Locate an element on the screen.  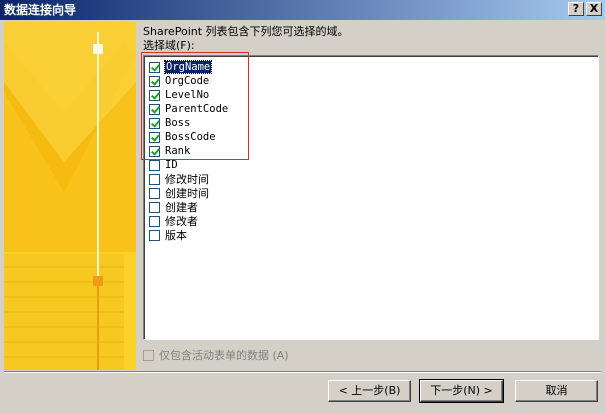
field-label: 版本 is located at coordinates (176, 235).